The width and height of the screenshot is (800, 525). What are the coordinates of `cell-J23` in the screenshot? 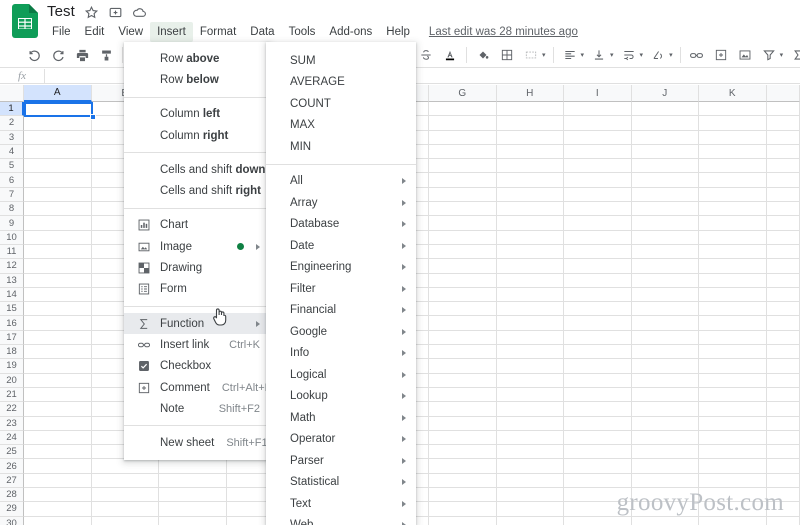 It's located at (665, 423).